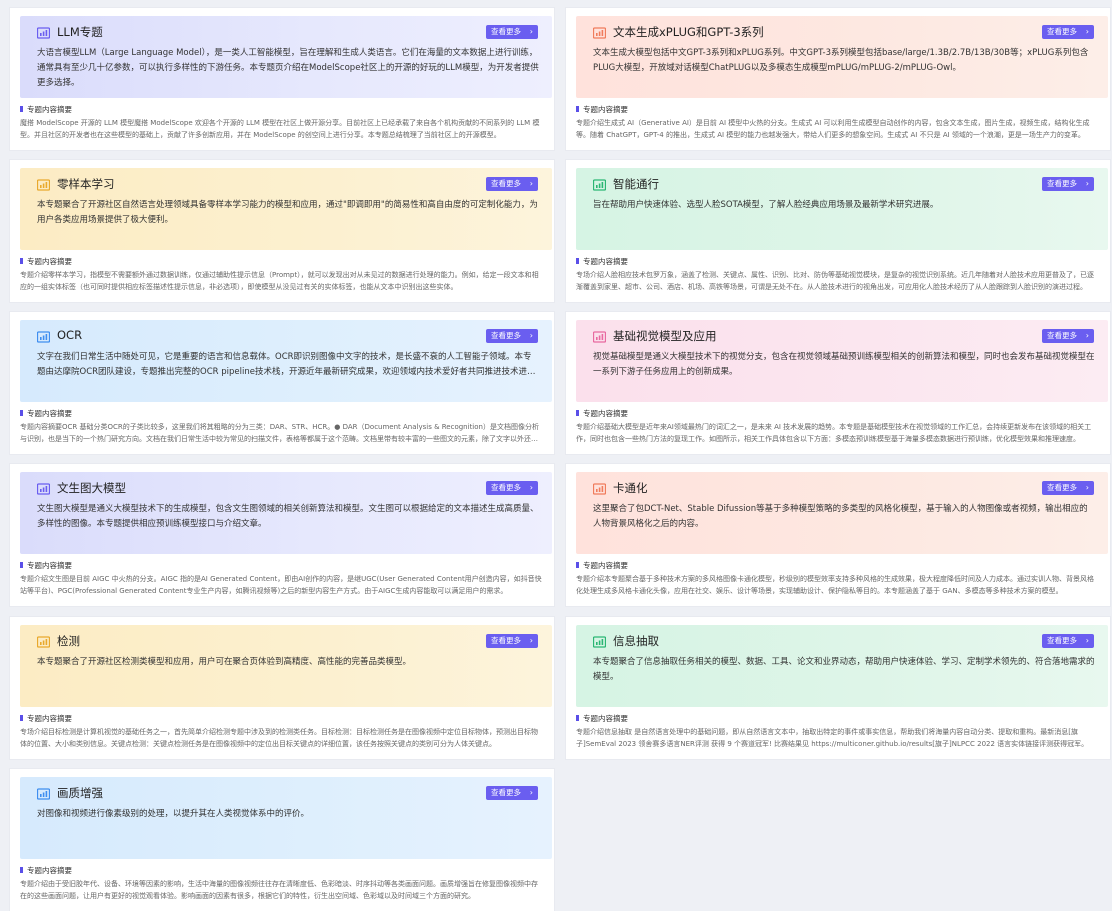  I want to click on card-title: 画质增强, so click(80, 793).